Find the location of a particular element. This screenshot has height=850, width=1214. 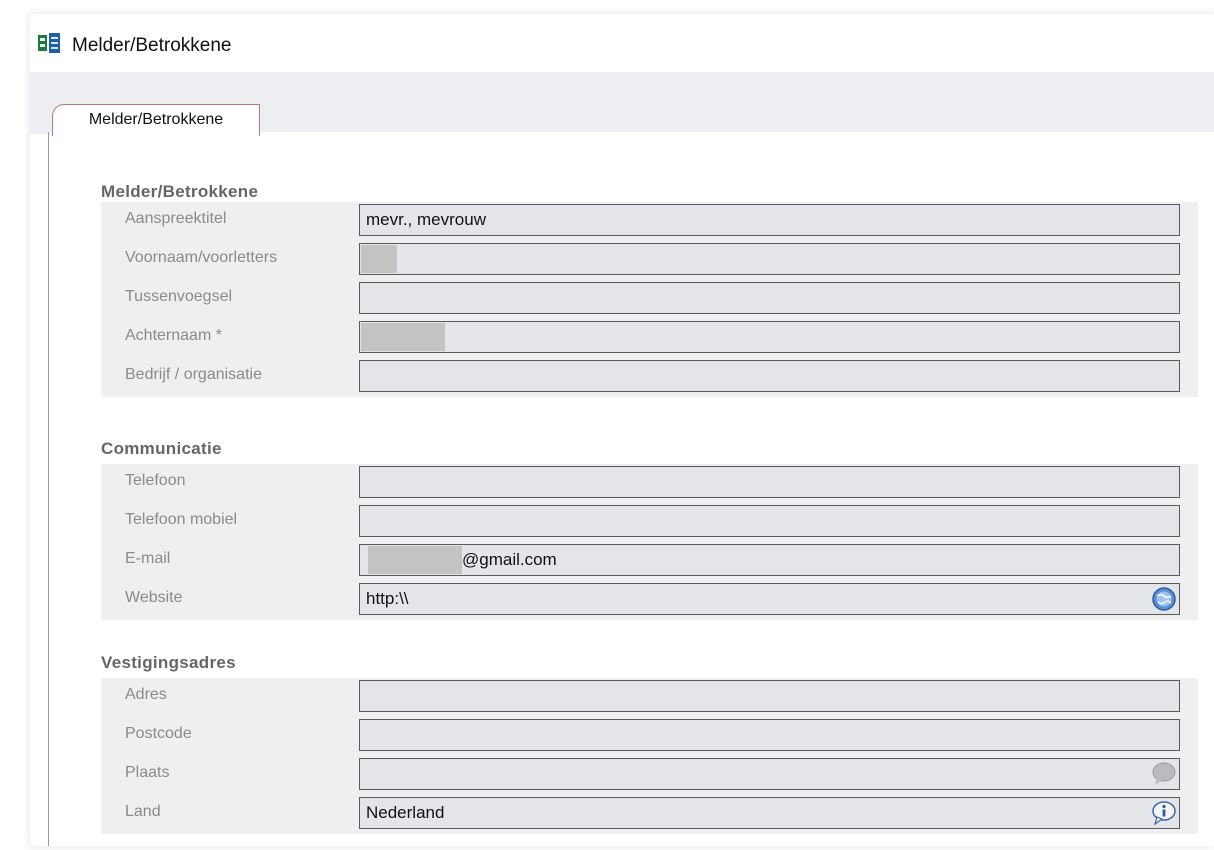

row-land: Land Nederland is located at coordinates (649, 814).